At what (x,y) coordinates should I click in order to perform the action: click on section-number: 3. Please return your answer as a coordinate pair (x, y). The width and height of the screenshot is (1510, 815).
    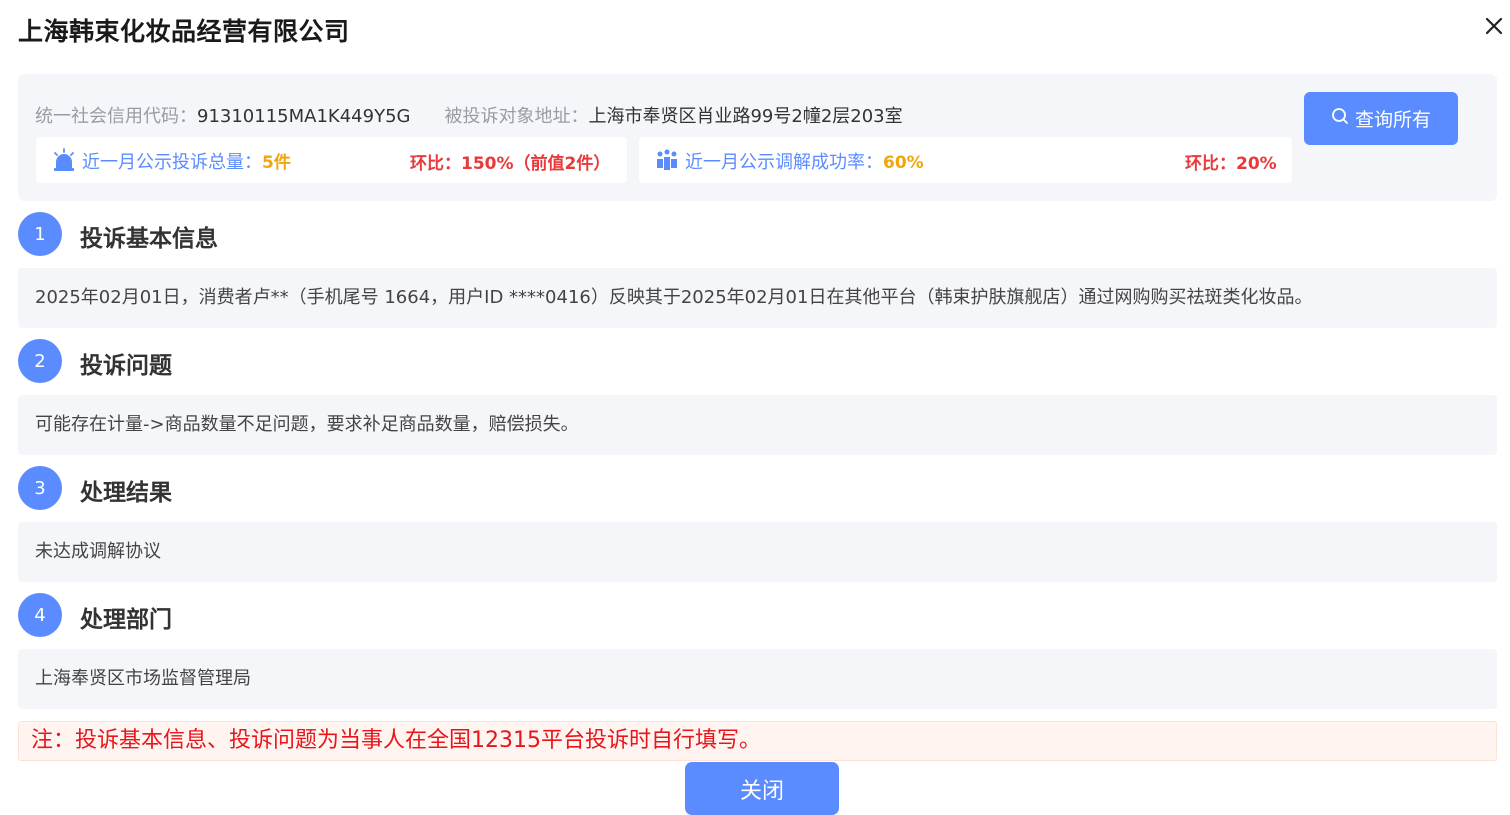
    Looking at the image, I should click on (40, 488).